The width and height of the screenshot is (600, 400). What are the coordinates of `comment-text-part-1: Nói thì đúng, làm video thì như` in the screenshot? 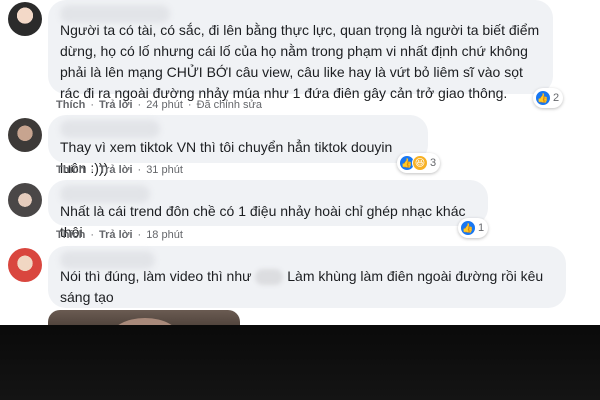 It's located at (156, 276).